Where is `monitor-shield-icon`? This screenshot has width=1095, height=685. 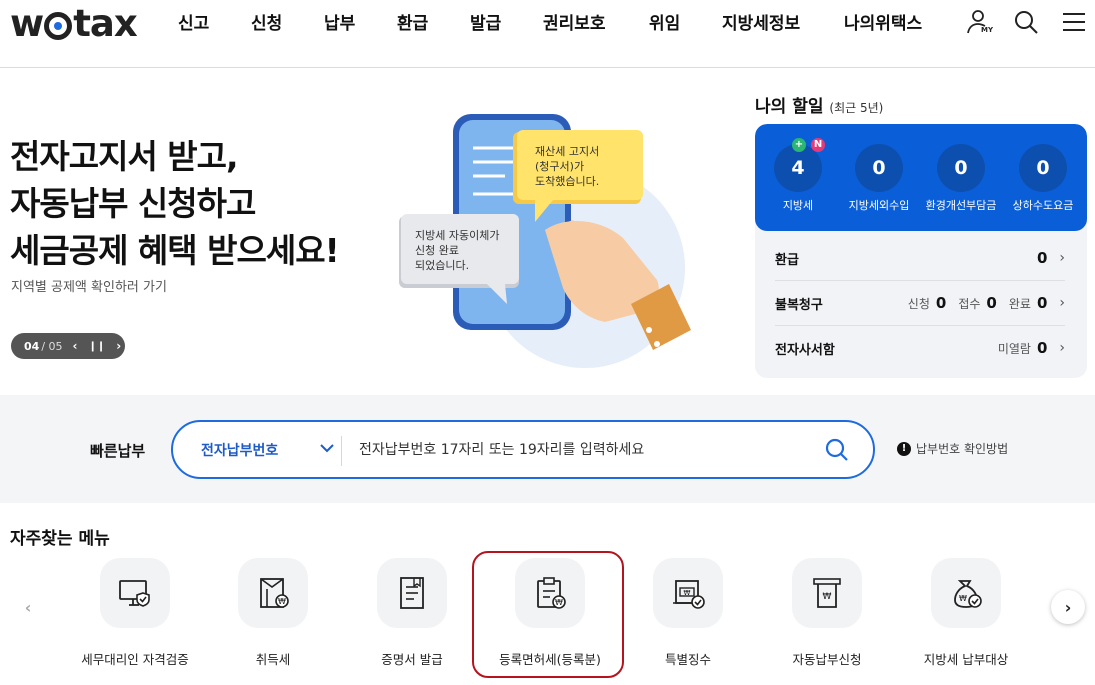
monitor-shield-icon is located at coordinates (135, 593).